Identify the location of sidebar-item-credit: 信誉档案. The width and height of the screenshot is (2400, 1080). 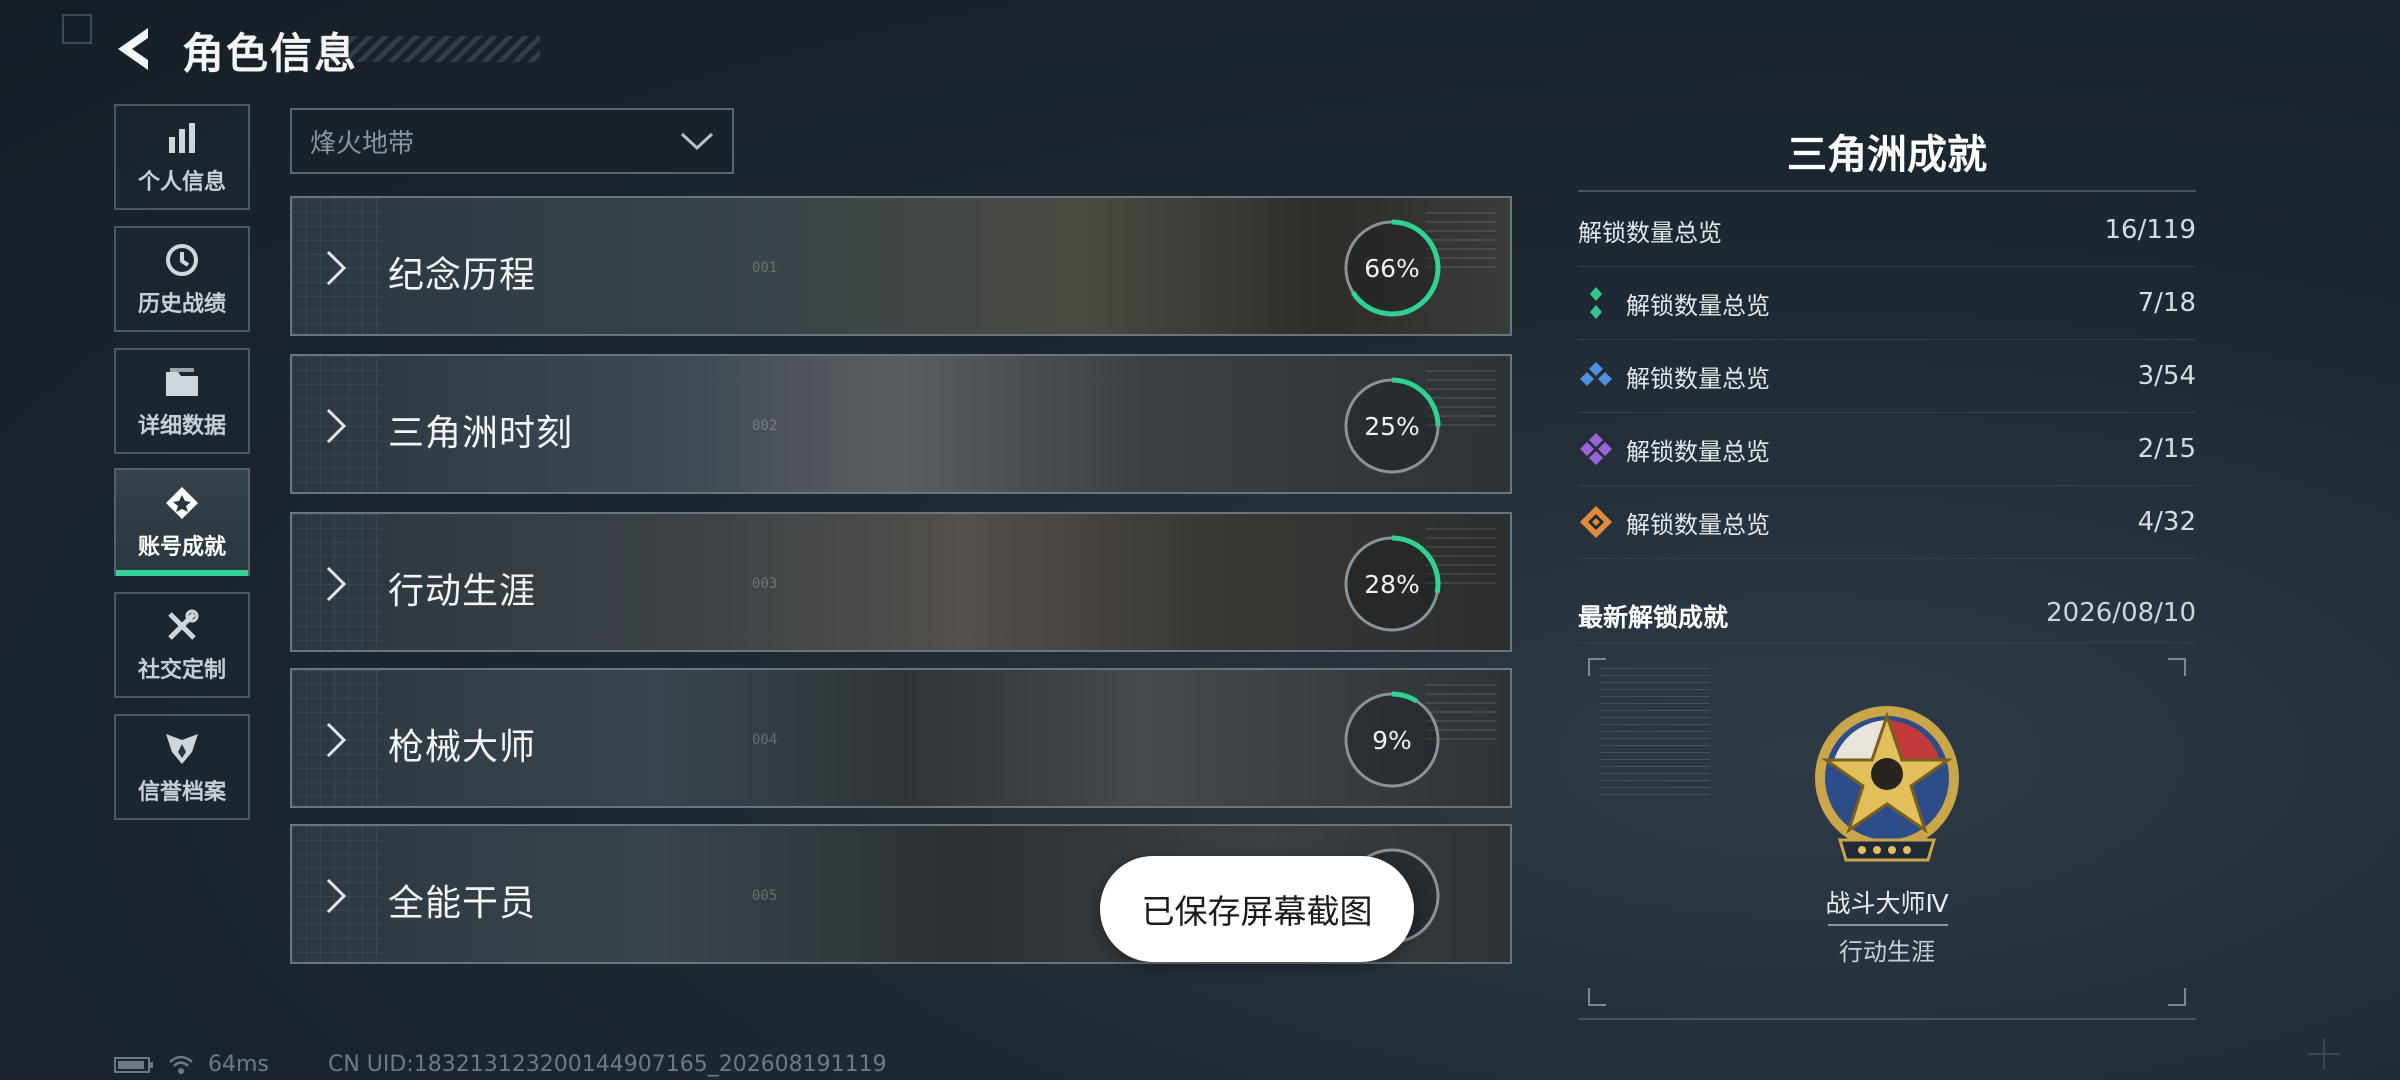
(182, 767).